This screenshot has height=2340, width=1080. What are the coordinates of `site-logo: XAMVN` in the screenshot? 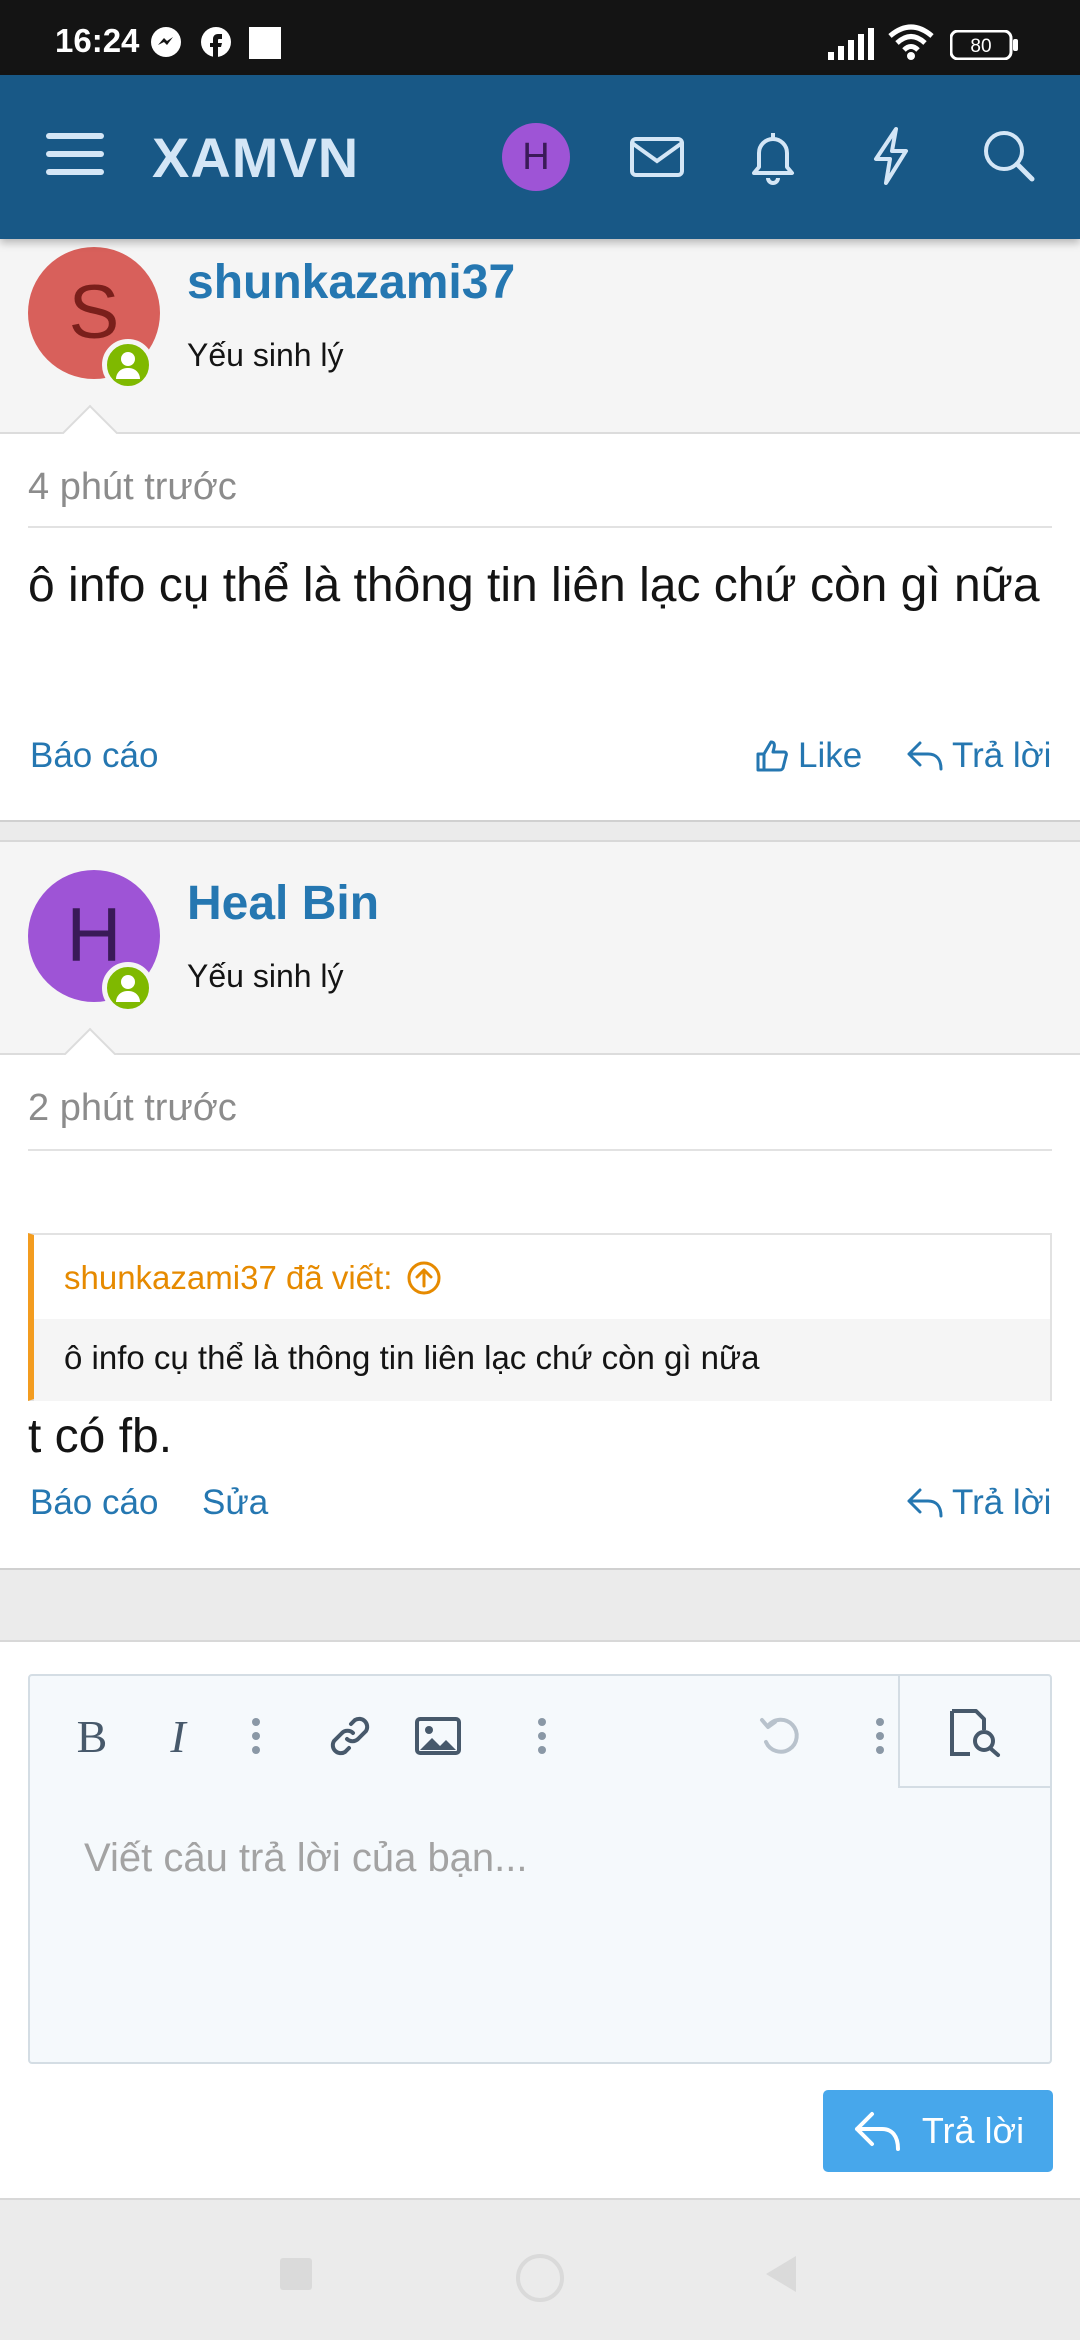 It's located at (255, 157).